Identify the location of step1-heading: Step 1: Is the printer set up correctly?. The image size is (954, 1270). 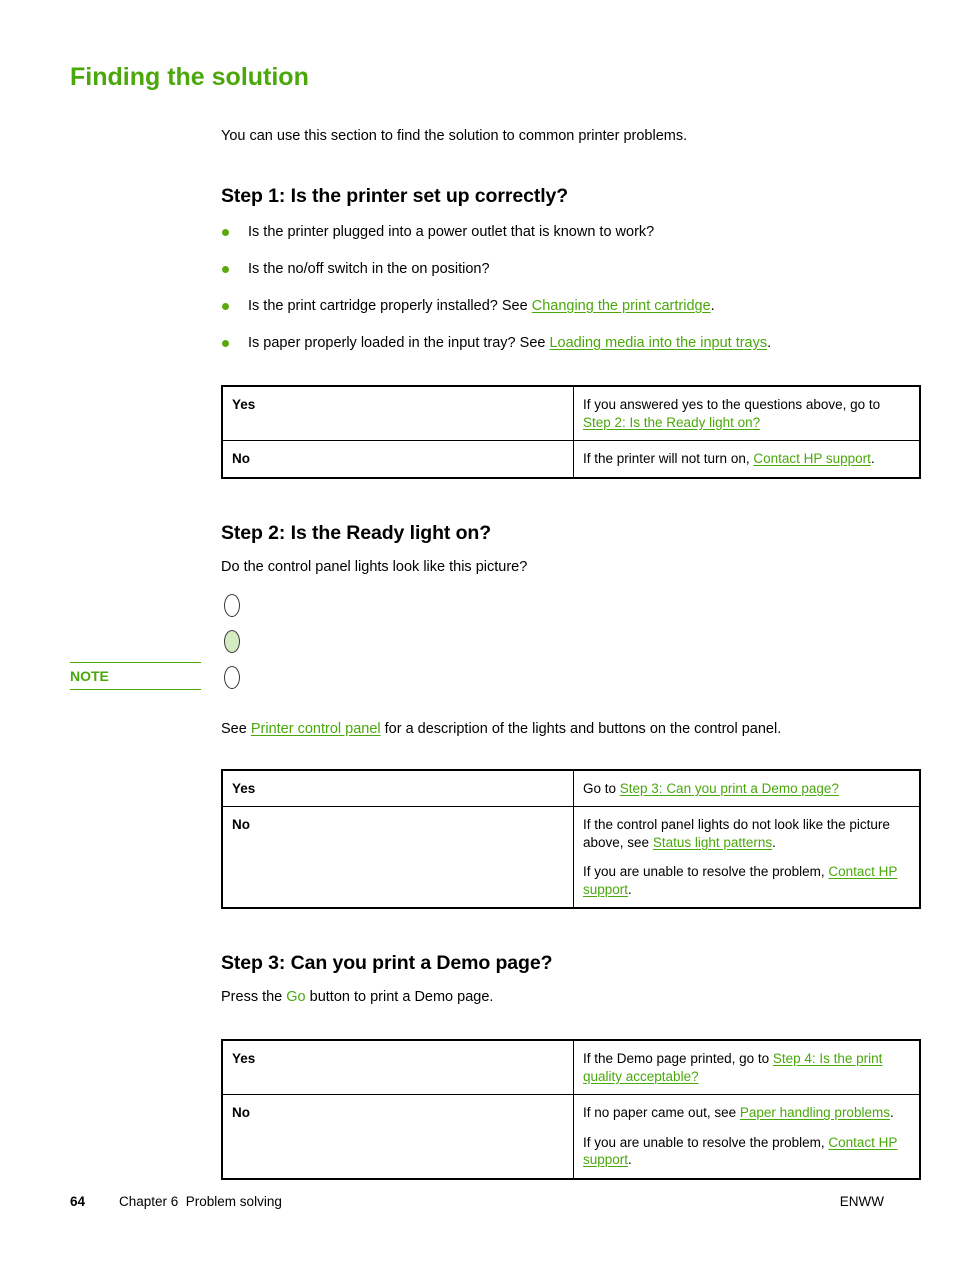
(395, 196).